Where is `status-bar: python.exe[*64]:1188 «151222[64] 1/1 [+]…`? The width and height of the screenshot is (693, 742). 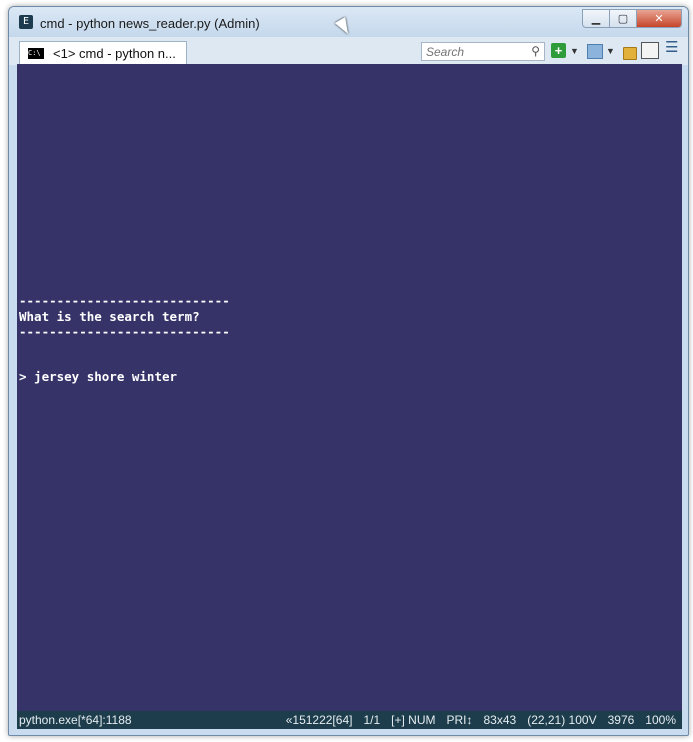 status-bar: python.exe[*64]:1188 «151222[64] 1/1 [+]… is located at coordinates (349, 720).